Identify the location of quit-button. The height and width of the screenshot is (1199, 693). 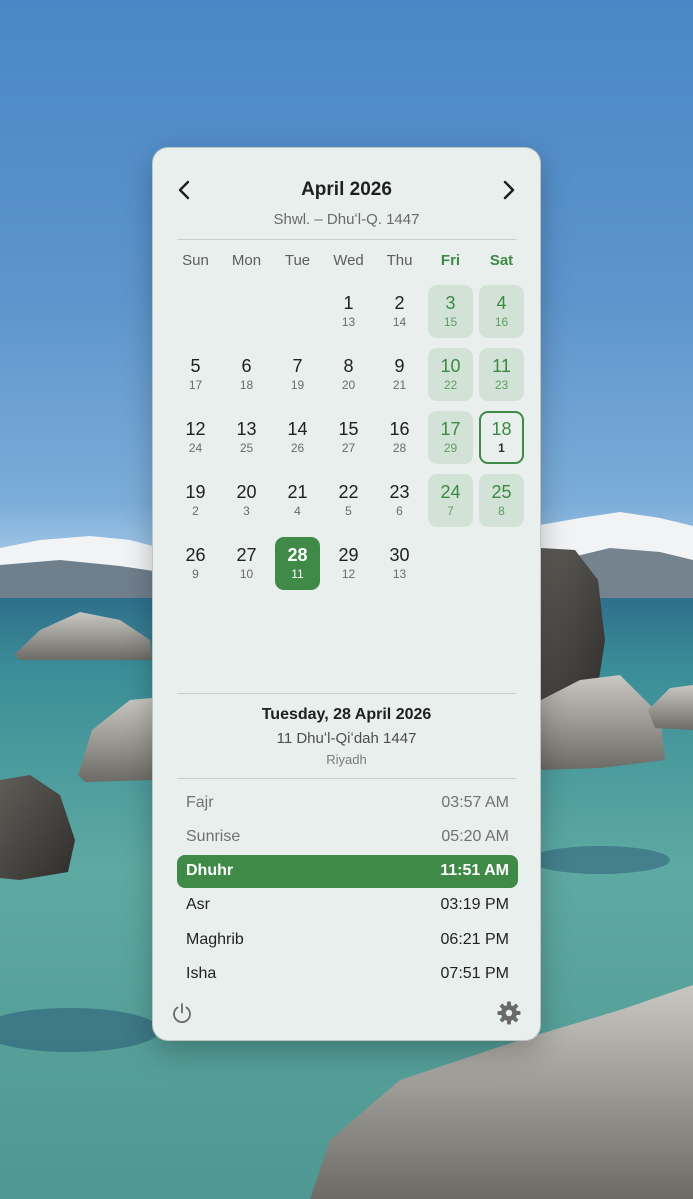
(182, 1013).